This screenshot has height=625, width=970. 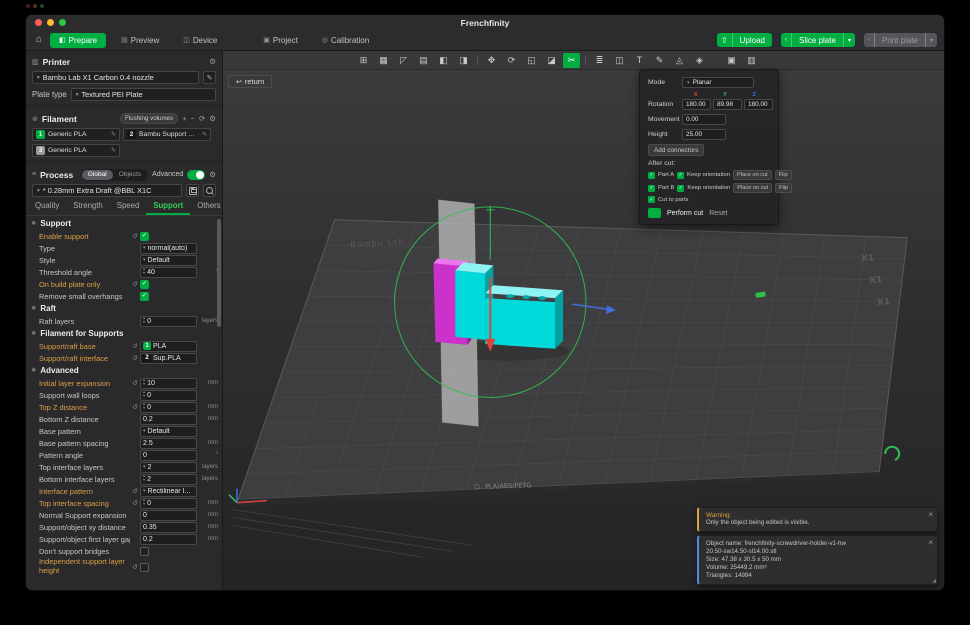 I want to click on process-preset-select: ▾ * 0.28mm Extra Draft @BBL X1C, so click(x=107, y=190).